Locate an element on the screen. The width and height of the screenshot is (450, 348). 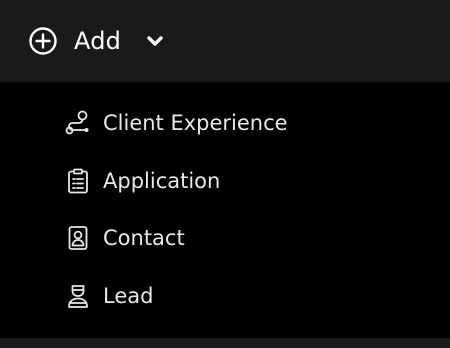
bottom-divider is located at coordinates (225, 343).